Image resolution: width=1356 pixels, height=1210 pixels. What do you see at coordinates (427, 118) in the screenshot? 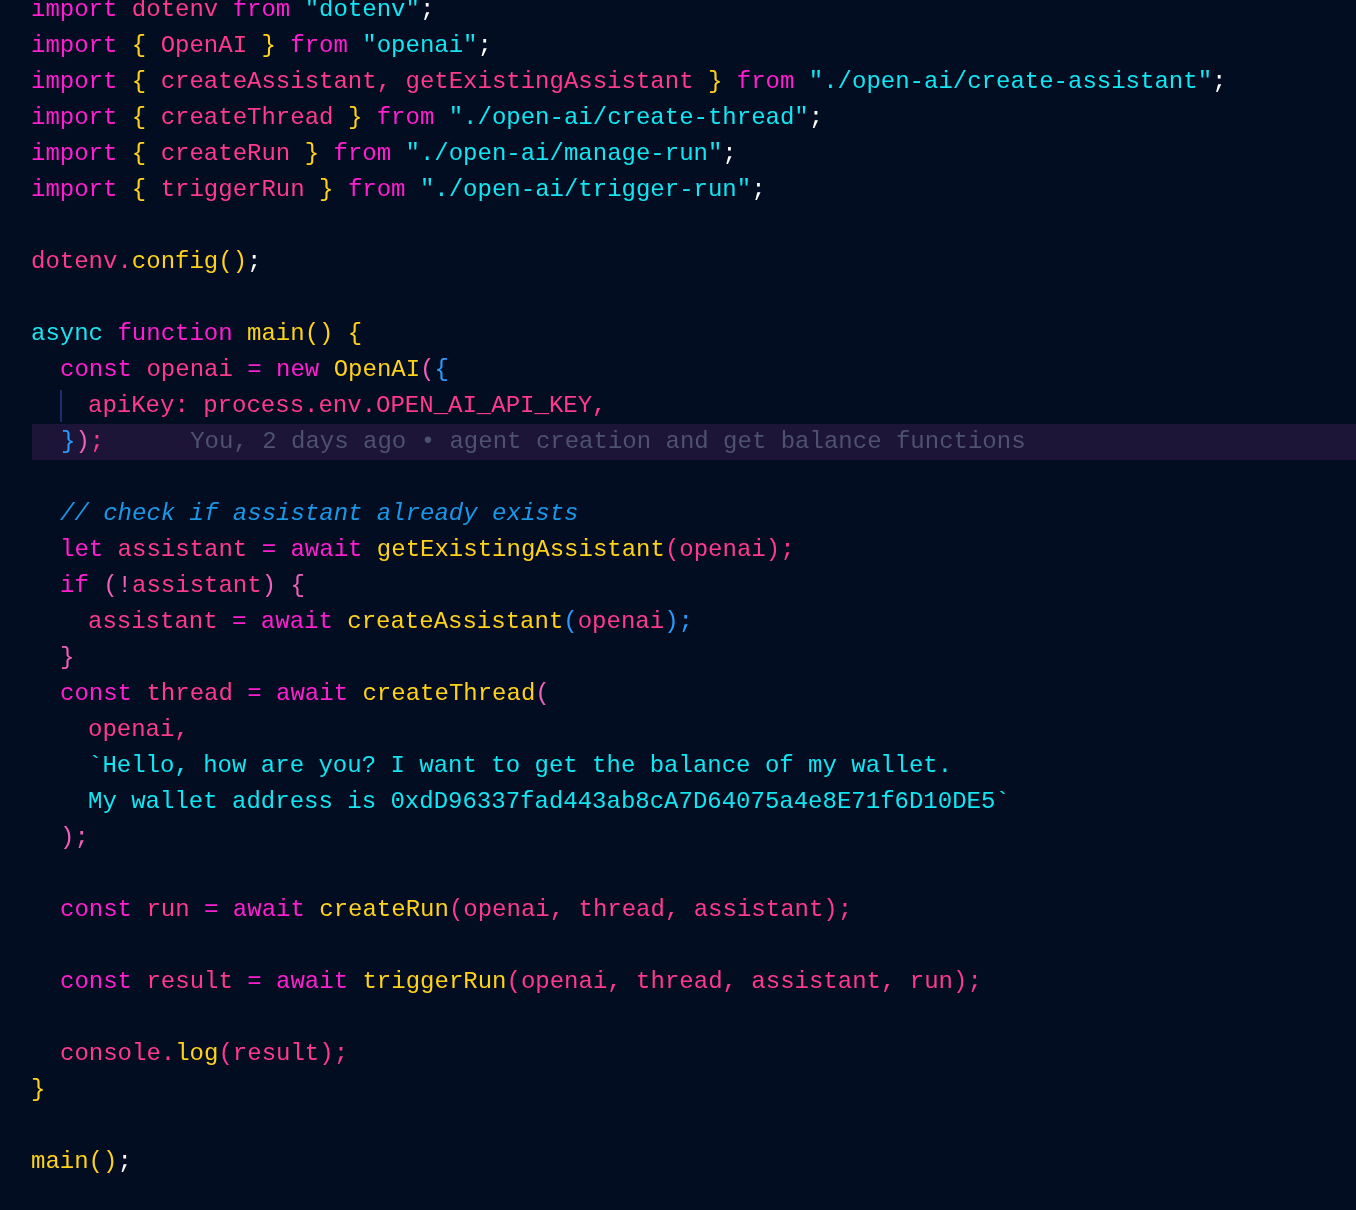
I see `code-line: import { createThread } from "./open-ai/create-thread";` at bounding box center [427, 118].